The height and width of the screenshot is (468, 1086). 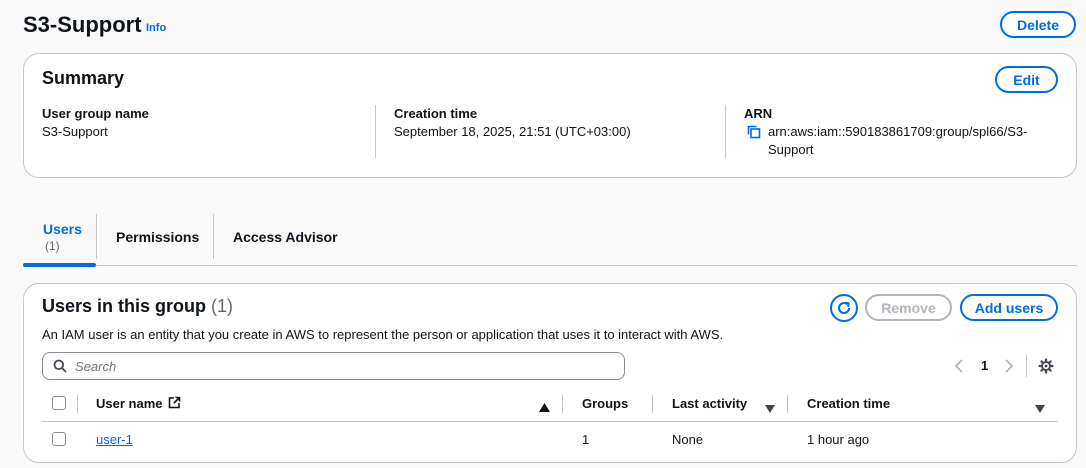 I want to click on external-link-icon, so click(x=174, y=402).